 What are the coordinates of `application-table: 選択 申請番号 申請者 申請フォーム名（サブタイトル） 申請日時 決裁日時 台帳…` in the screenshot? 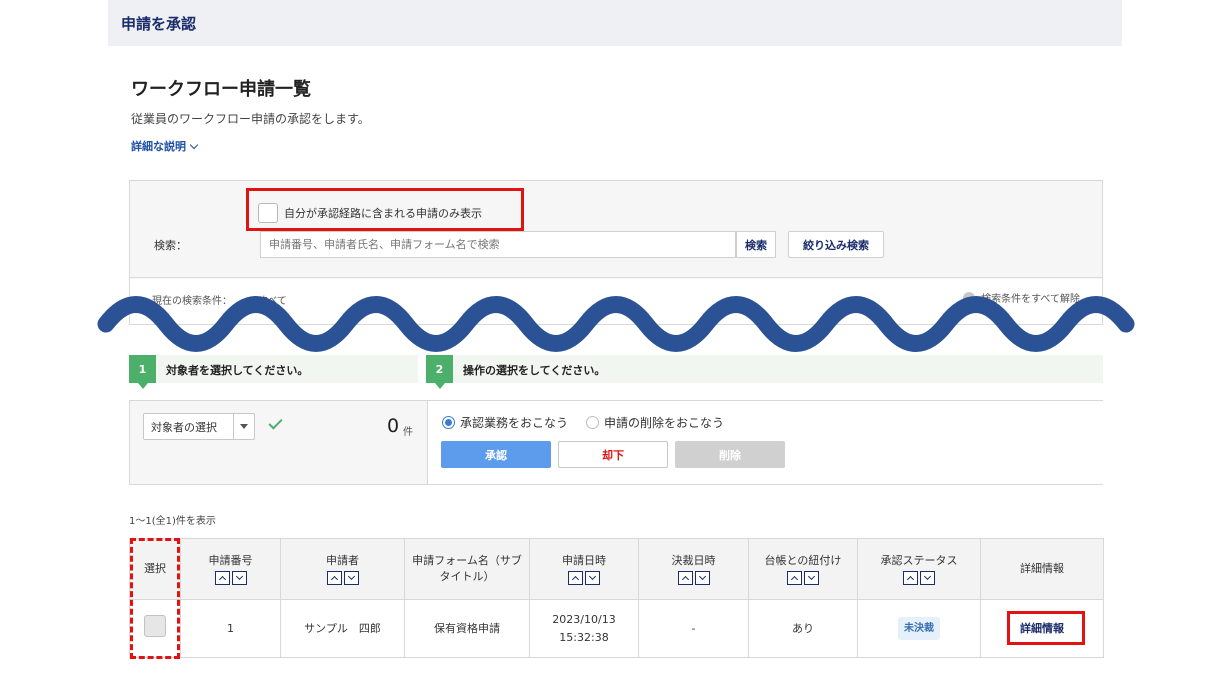 It's located at (616, 598).